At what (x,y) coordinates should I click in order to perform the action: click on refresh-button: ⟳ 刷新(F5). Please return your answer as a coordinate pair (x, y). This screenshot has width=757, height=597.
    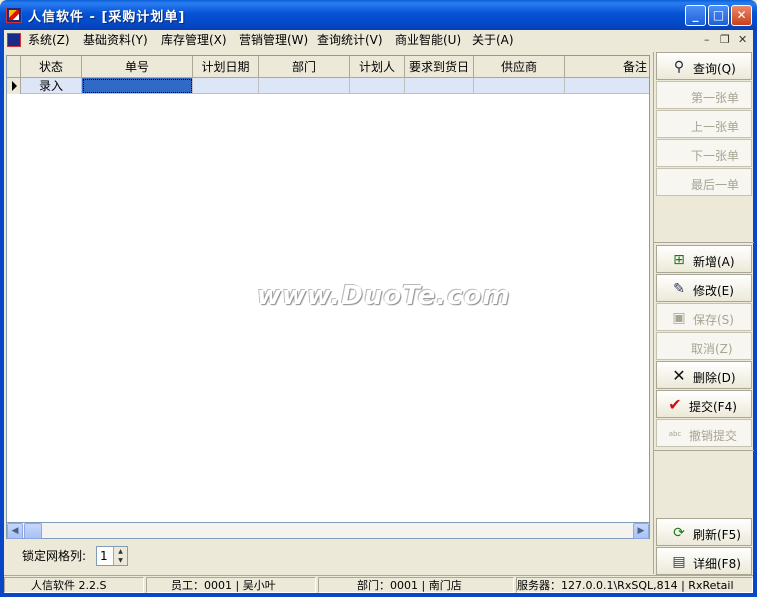
    Looking at the image, I should click on (704, 532).